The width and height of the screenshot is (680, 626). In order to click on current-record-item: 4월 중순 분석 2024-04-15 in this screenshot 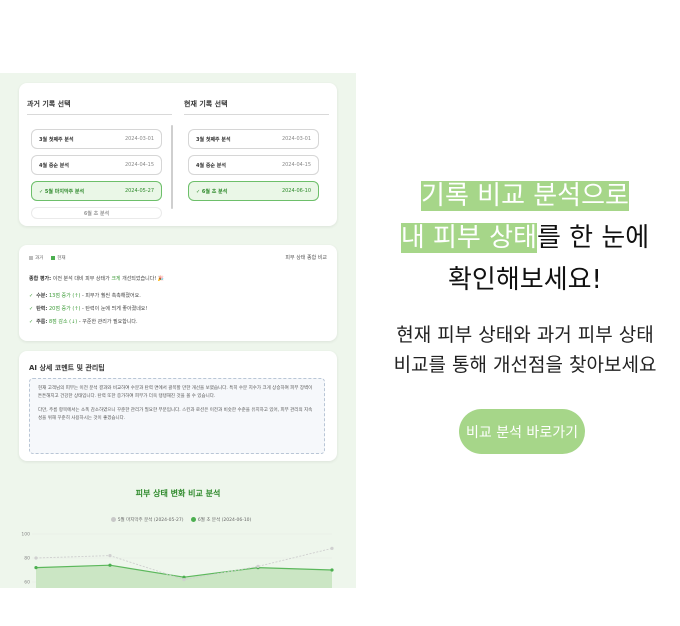, I will do `click(253, 165)`.